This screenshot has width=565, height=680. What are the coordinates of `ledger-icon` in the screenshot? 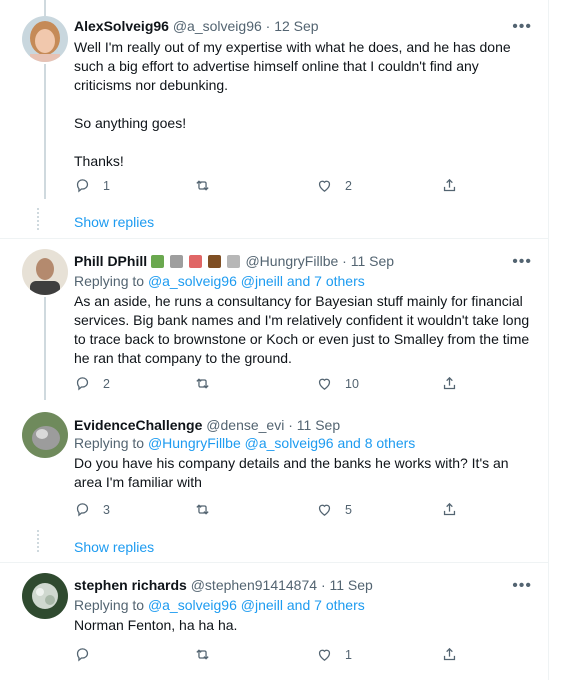 It's located at (195, 261).